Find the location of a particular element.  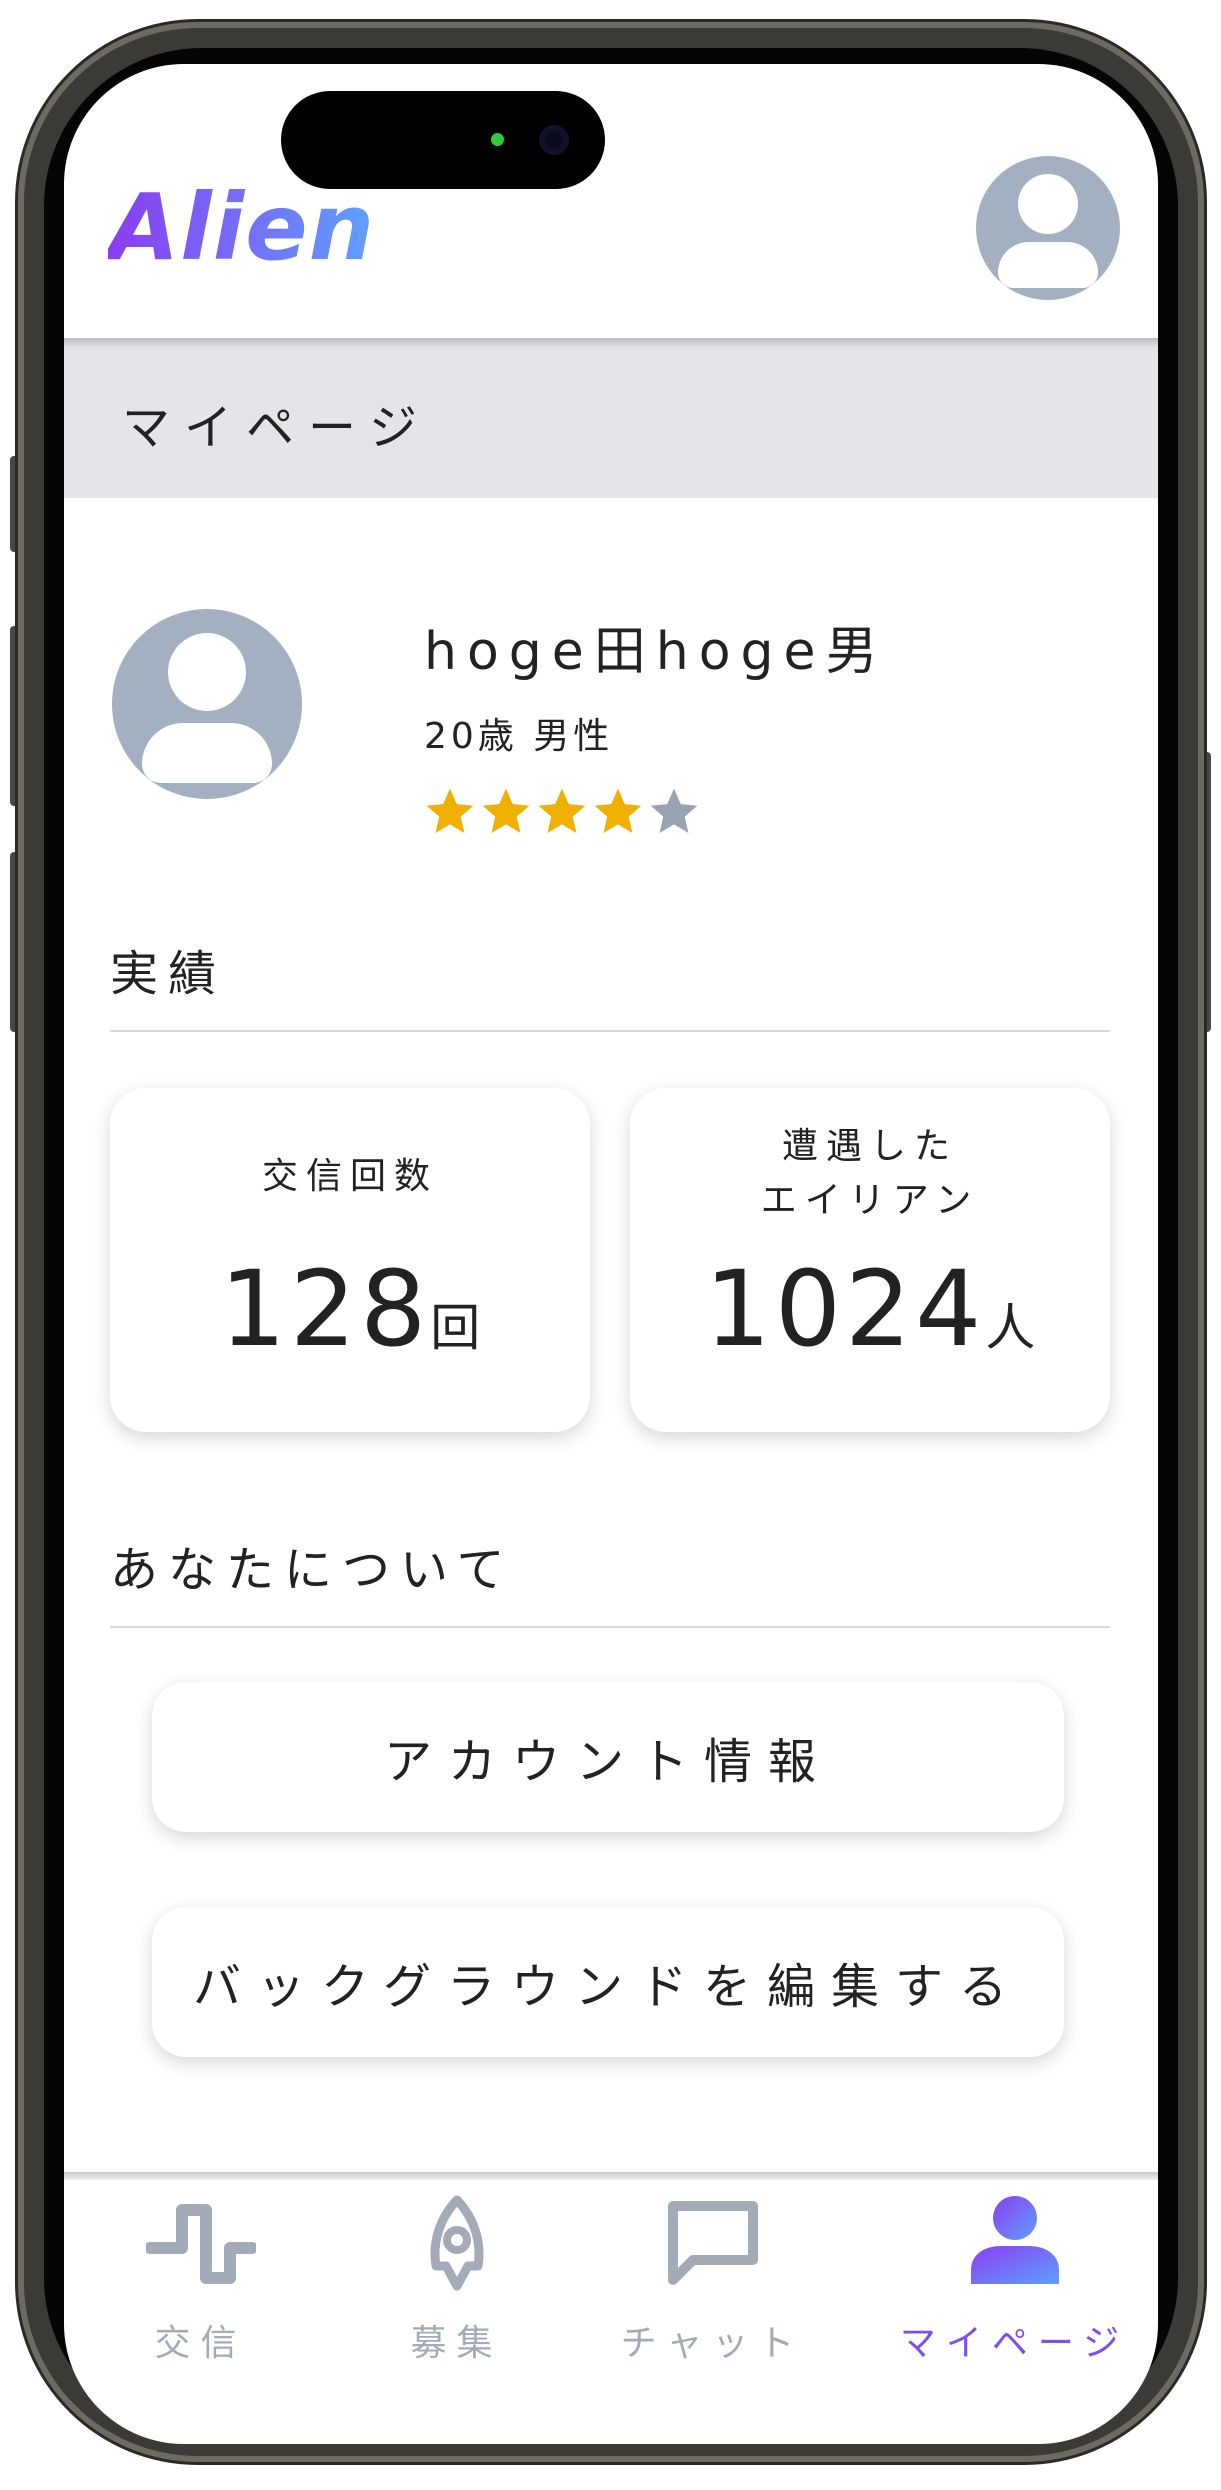

rating-stars is located at coordinates (562, 812).